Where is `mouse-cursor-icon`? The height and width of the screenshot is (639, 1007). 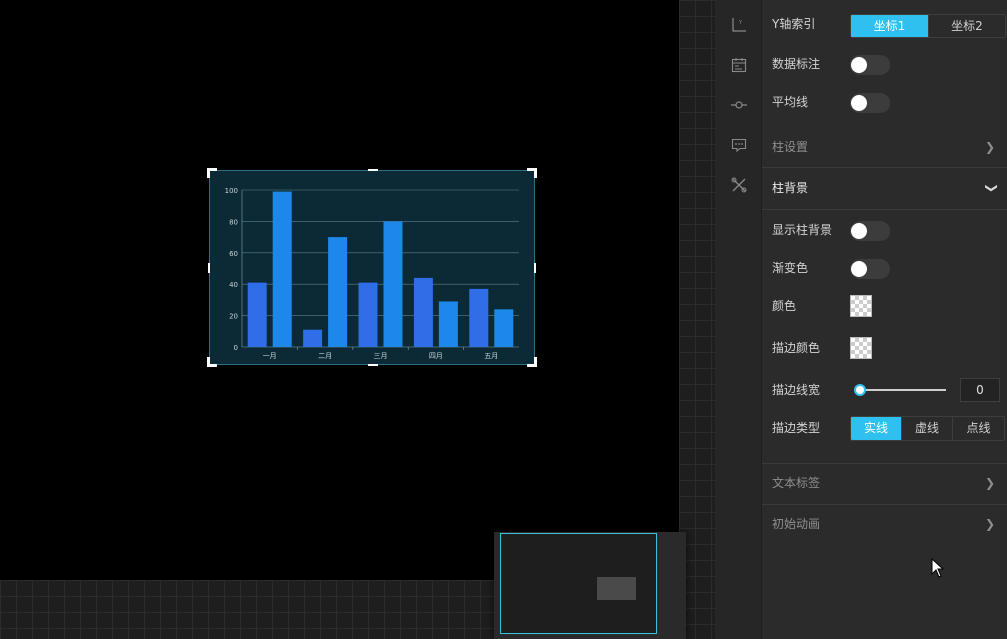
mouse-cursor-icon is located at coordinates (938, 569).